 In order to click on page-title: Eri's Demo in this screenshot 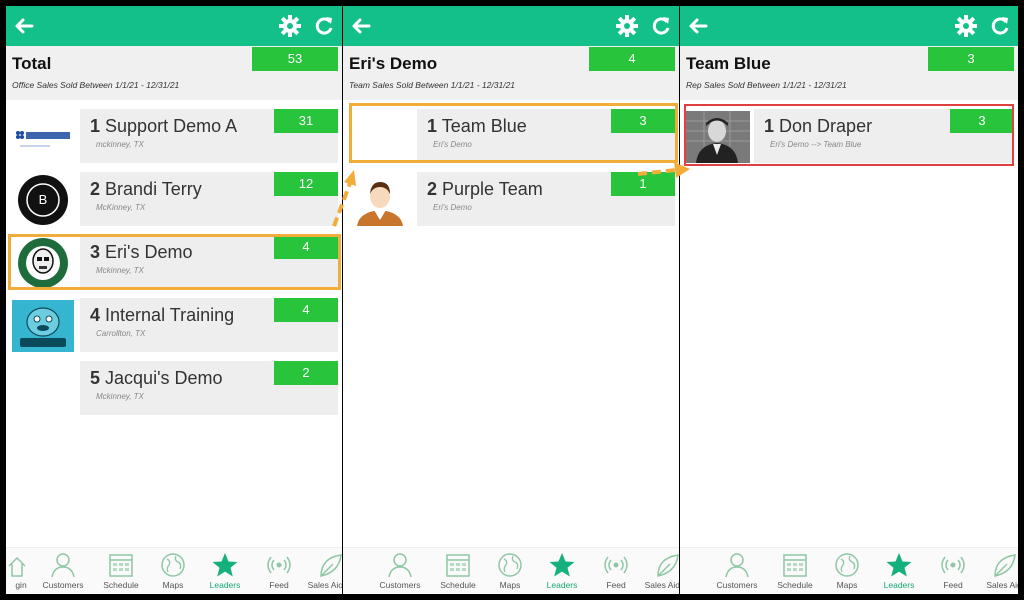, I will do `click(393, 63)`.